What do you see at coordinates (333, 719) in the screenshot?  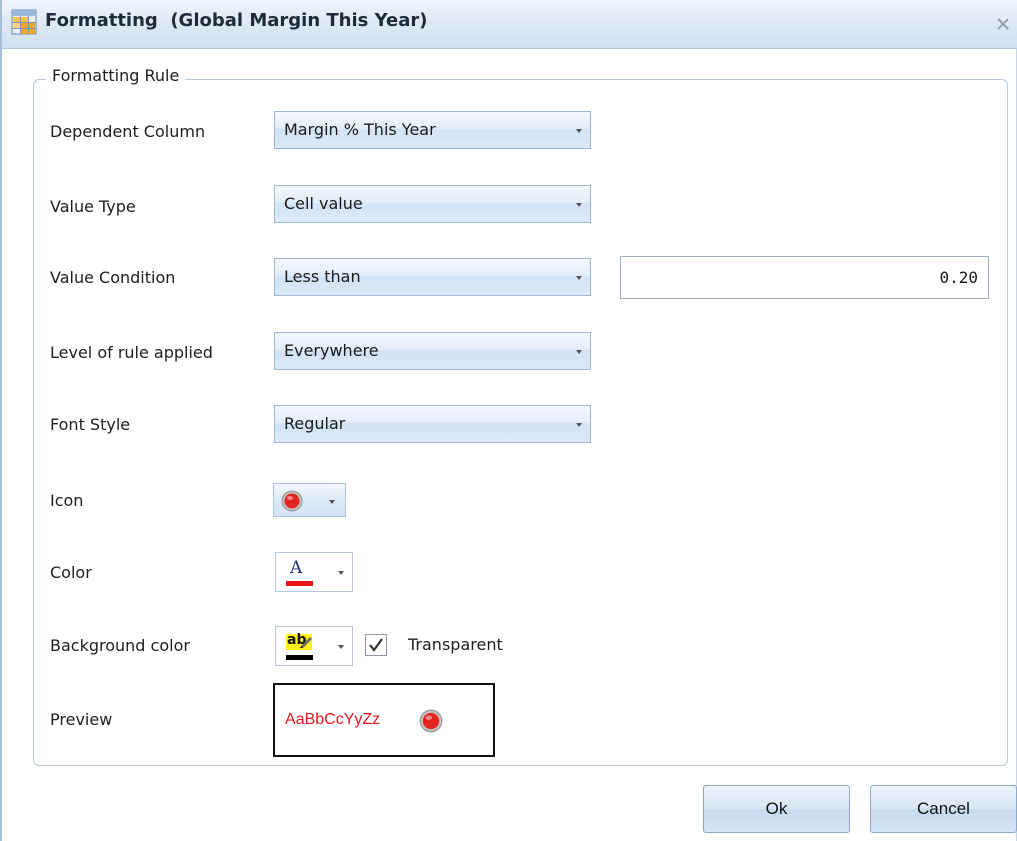 I see `preview-sample-text: AaBbCcYyZz` at bounding box center [333, 719].